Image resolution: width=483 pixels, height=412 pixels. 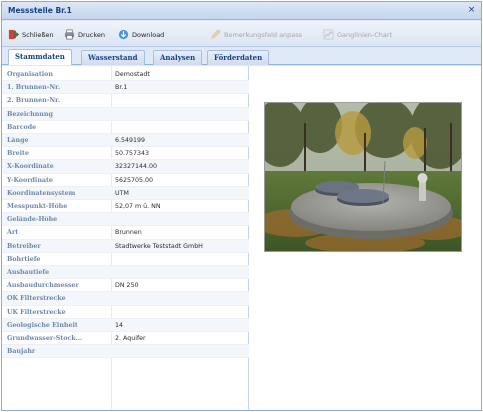 I want to click on property-row: Organisation Demostadt, so click(x=125, y=75).